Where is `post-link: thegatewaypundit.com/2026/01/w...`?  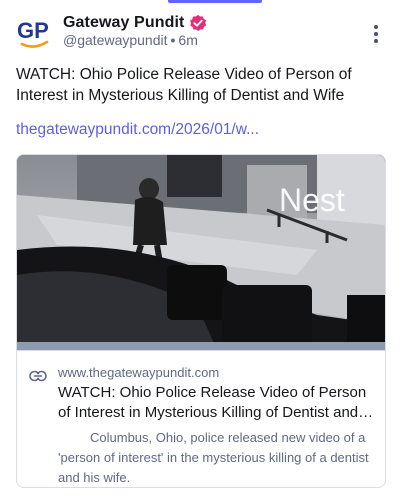
post-link: thegatewaypundit.com/2026/01/w... is located at coordinates (137, 129).